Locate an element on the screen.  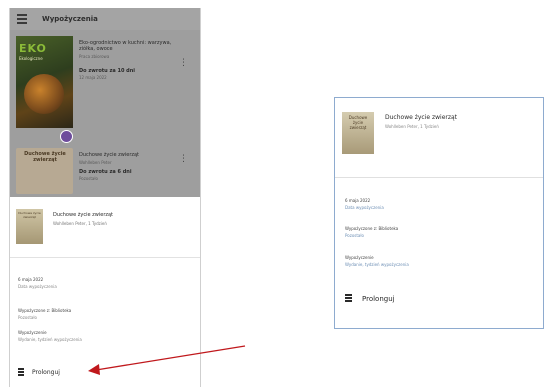
book-cover: EKO Ekologiczne is located at coordinates (44, 82).